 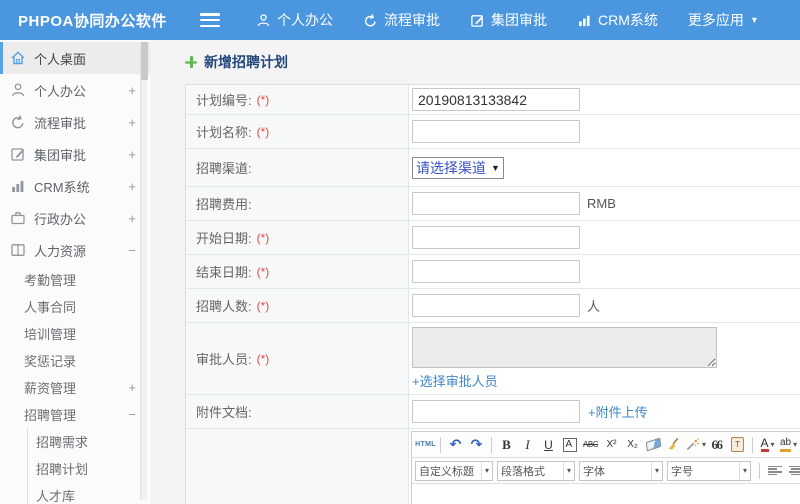 I want to click on blockquote-button: 66, so click(x=716, y=445).